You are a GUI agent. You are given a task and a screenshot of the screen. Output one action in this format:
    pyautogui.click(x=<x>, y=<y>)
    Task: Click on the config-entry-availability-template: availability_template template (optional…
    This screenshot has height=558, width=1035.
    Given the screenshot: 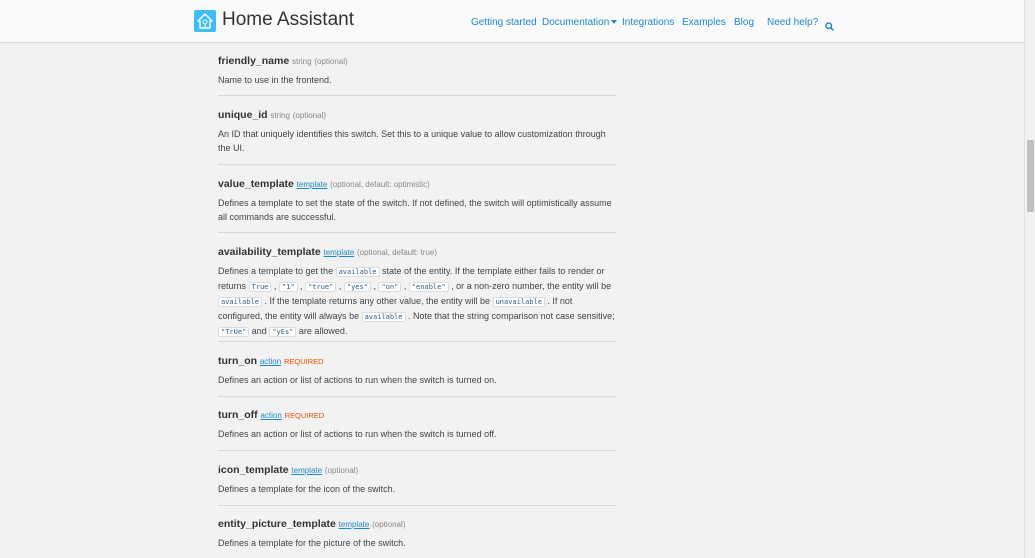 What is the action you would take?
    pyautogui.click(x=417, y=293)
    